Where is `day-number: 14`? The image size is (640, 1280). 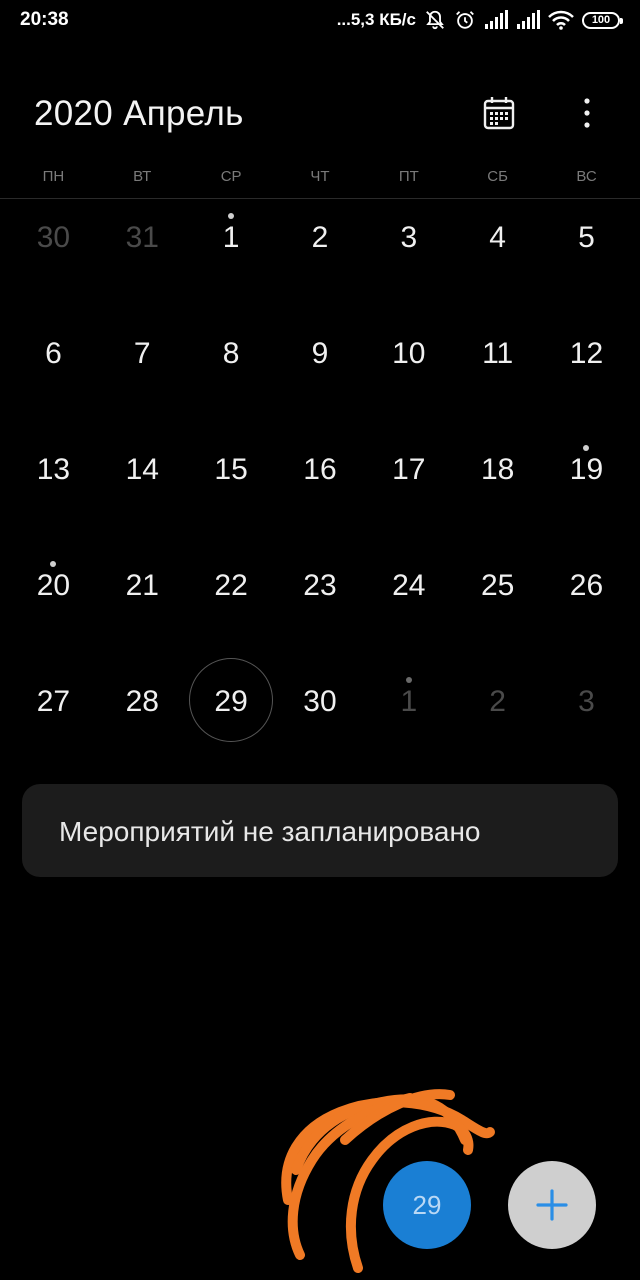
day-number: 14 is located at coordinates (142, 469).